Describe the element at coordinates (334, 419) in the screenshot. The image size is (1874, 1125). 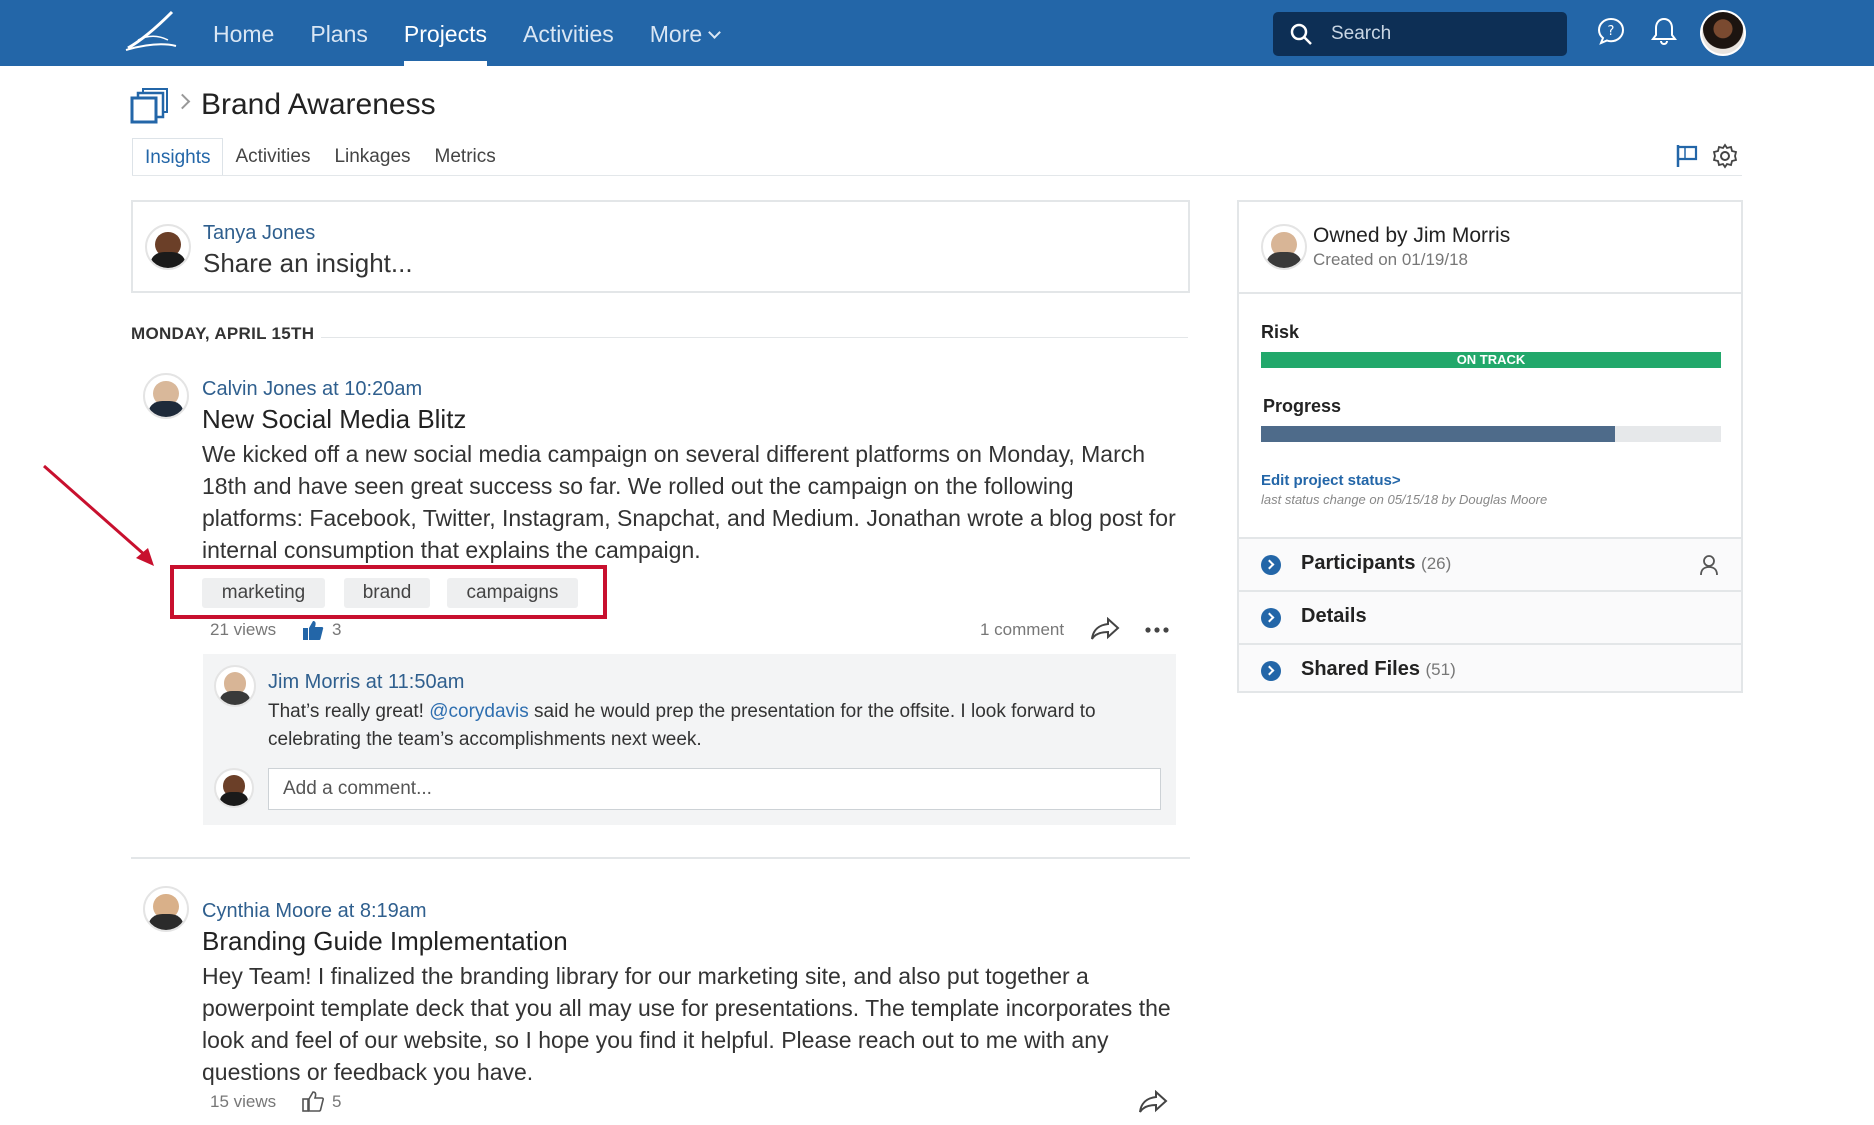
I see `post-title: New Social Media Blitz` at that location.